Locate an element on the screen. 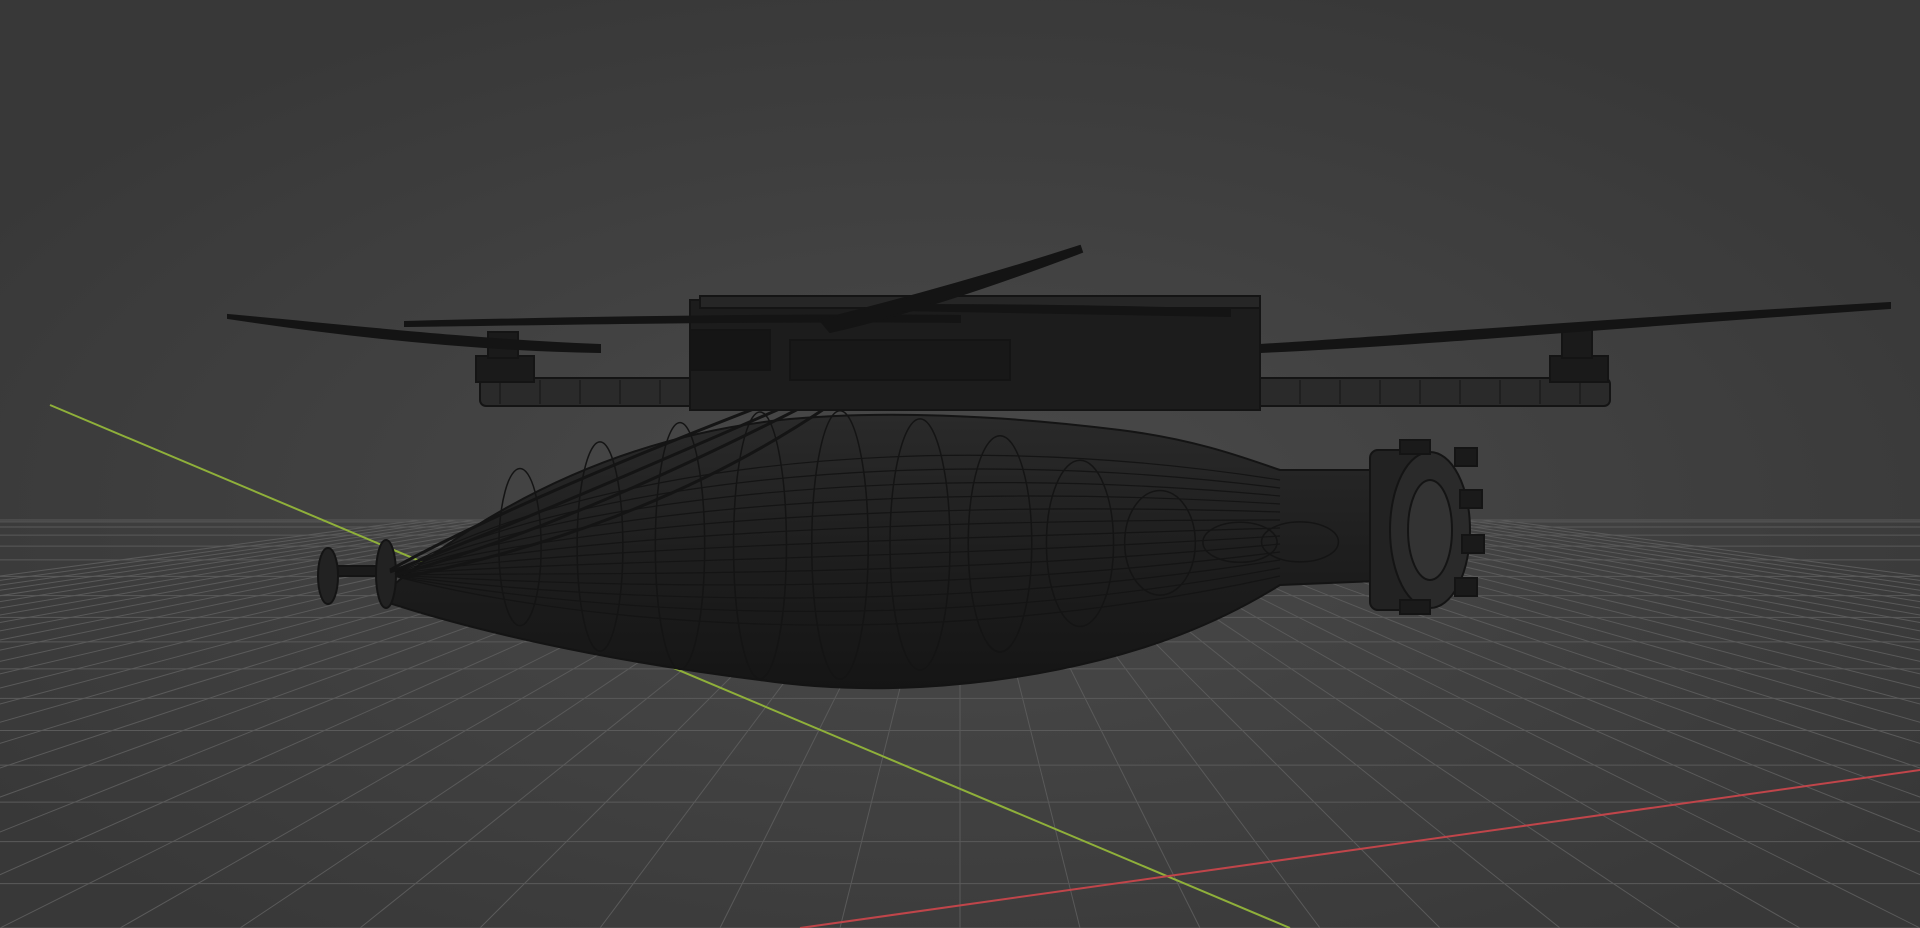 The image size is (1920, 928). tail-fins is located at coordinates (1427, 527).